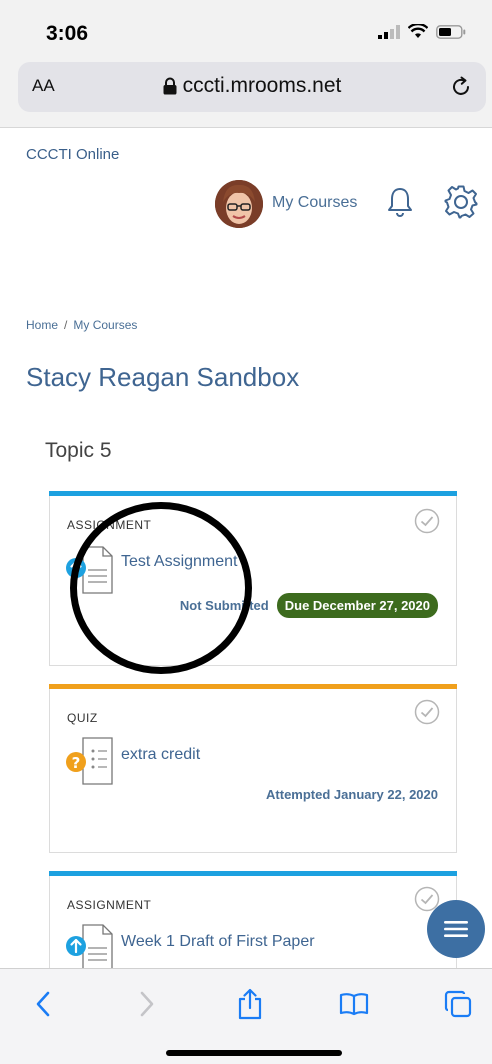 This screenshot has height=1064, width=492. I want to click on back-button, so click(43, 1004).